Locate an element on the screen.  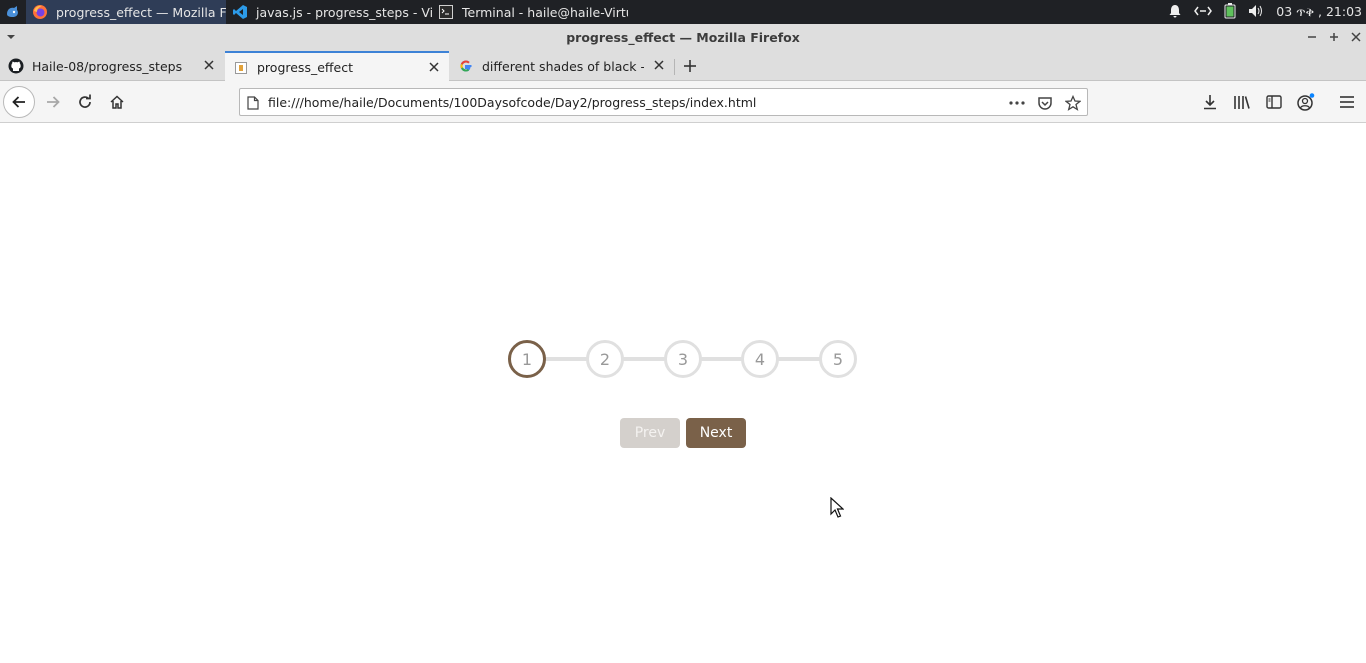
home-icon is located at coordinates (117, 102).